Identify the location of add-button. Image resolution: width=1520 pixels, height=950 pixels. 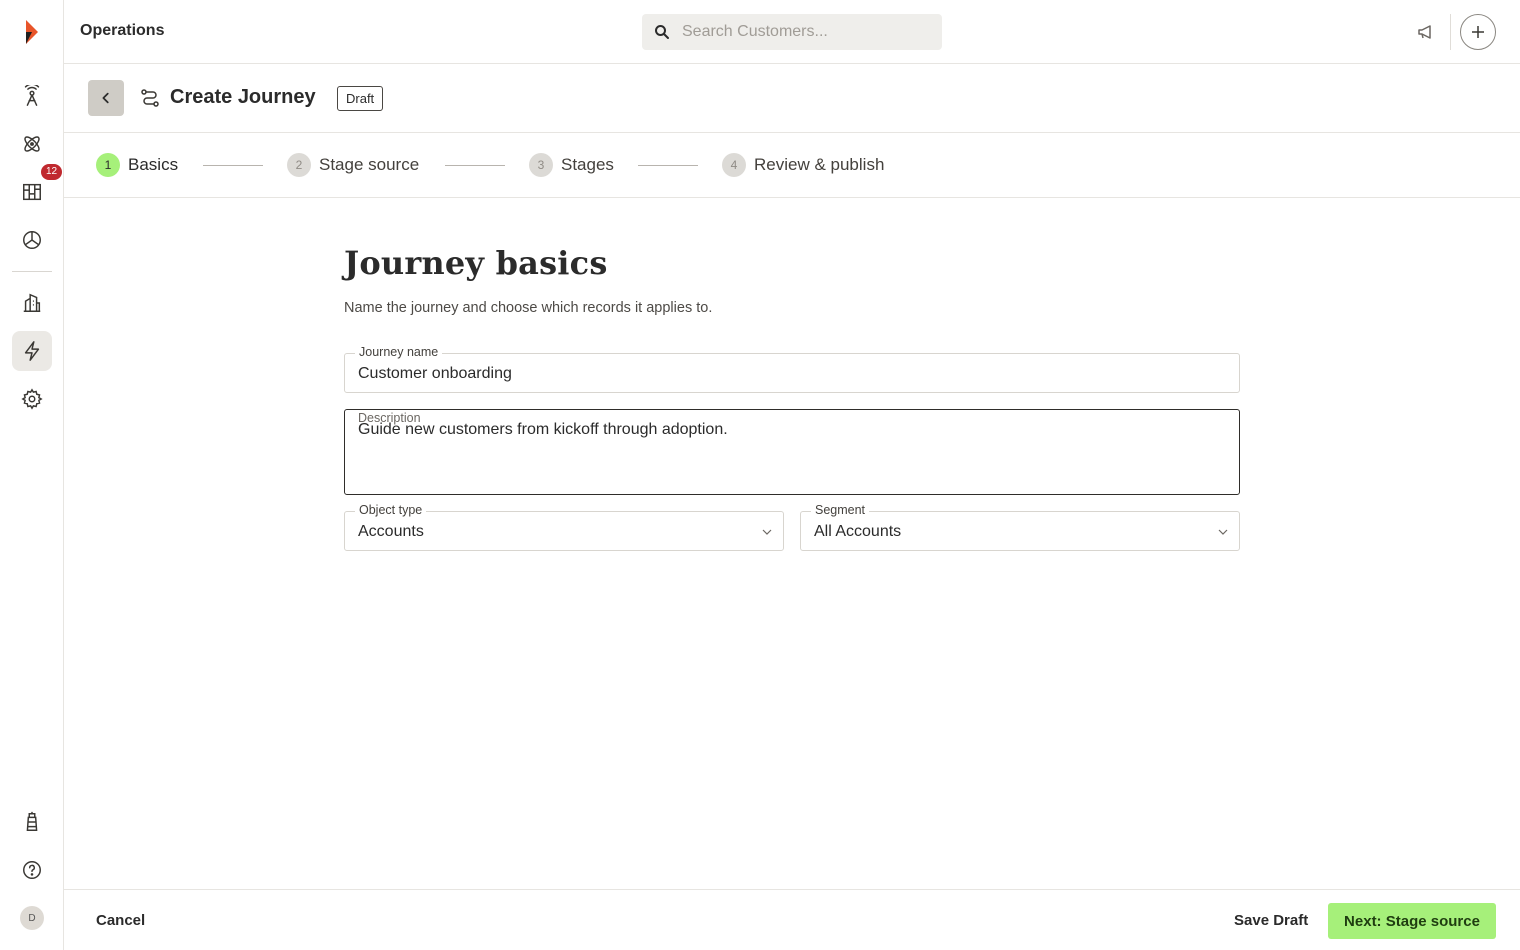
(1478, 32).